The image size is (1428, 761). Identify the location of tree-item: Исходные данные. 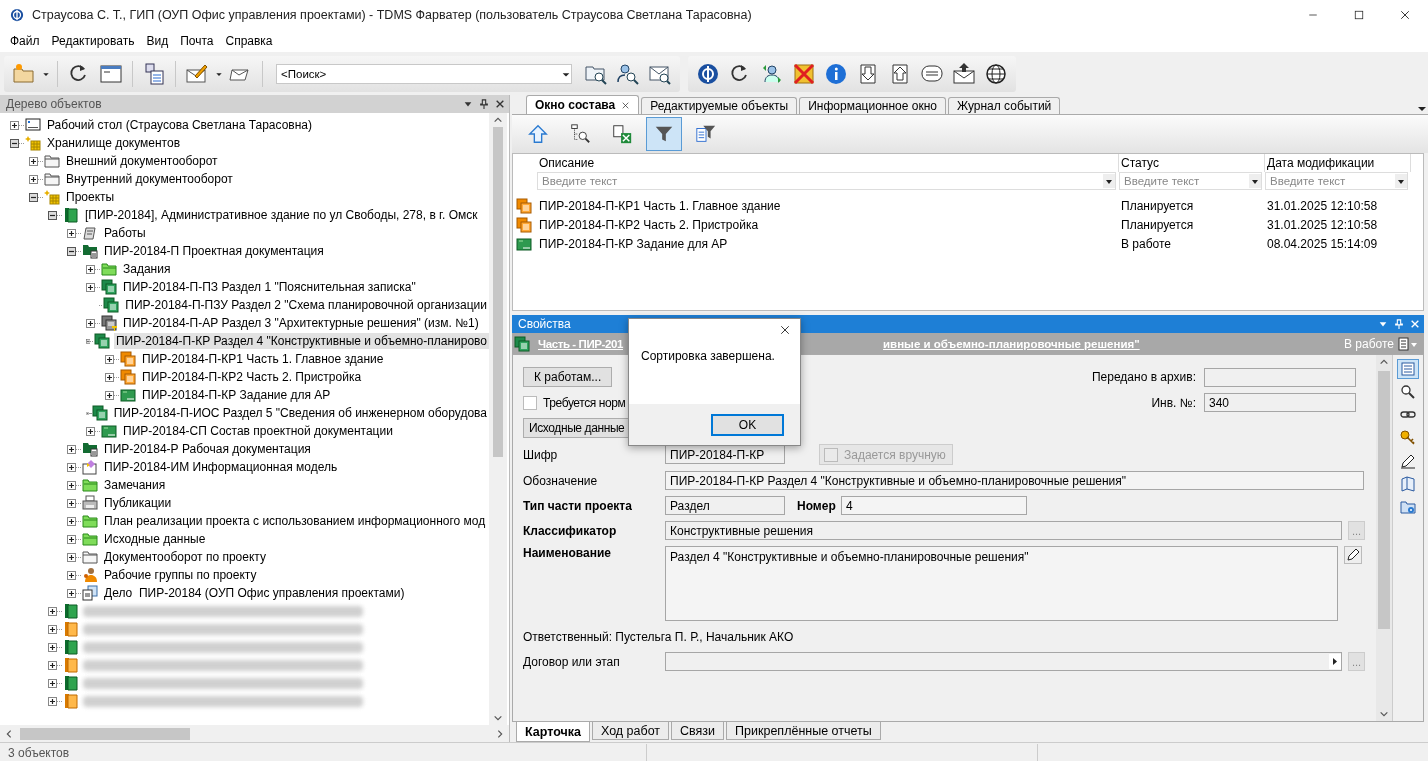
(155, 539).